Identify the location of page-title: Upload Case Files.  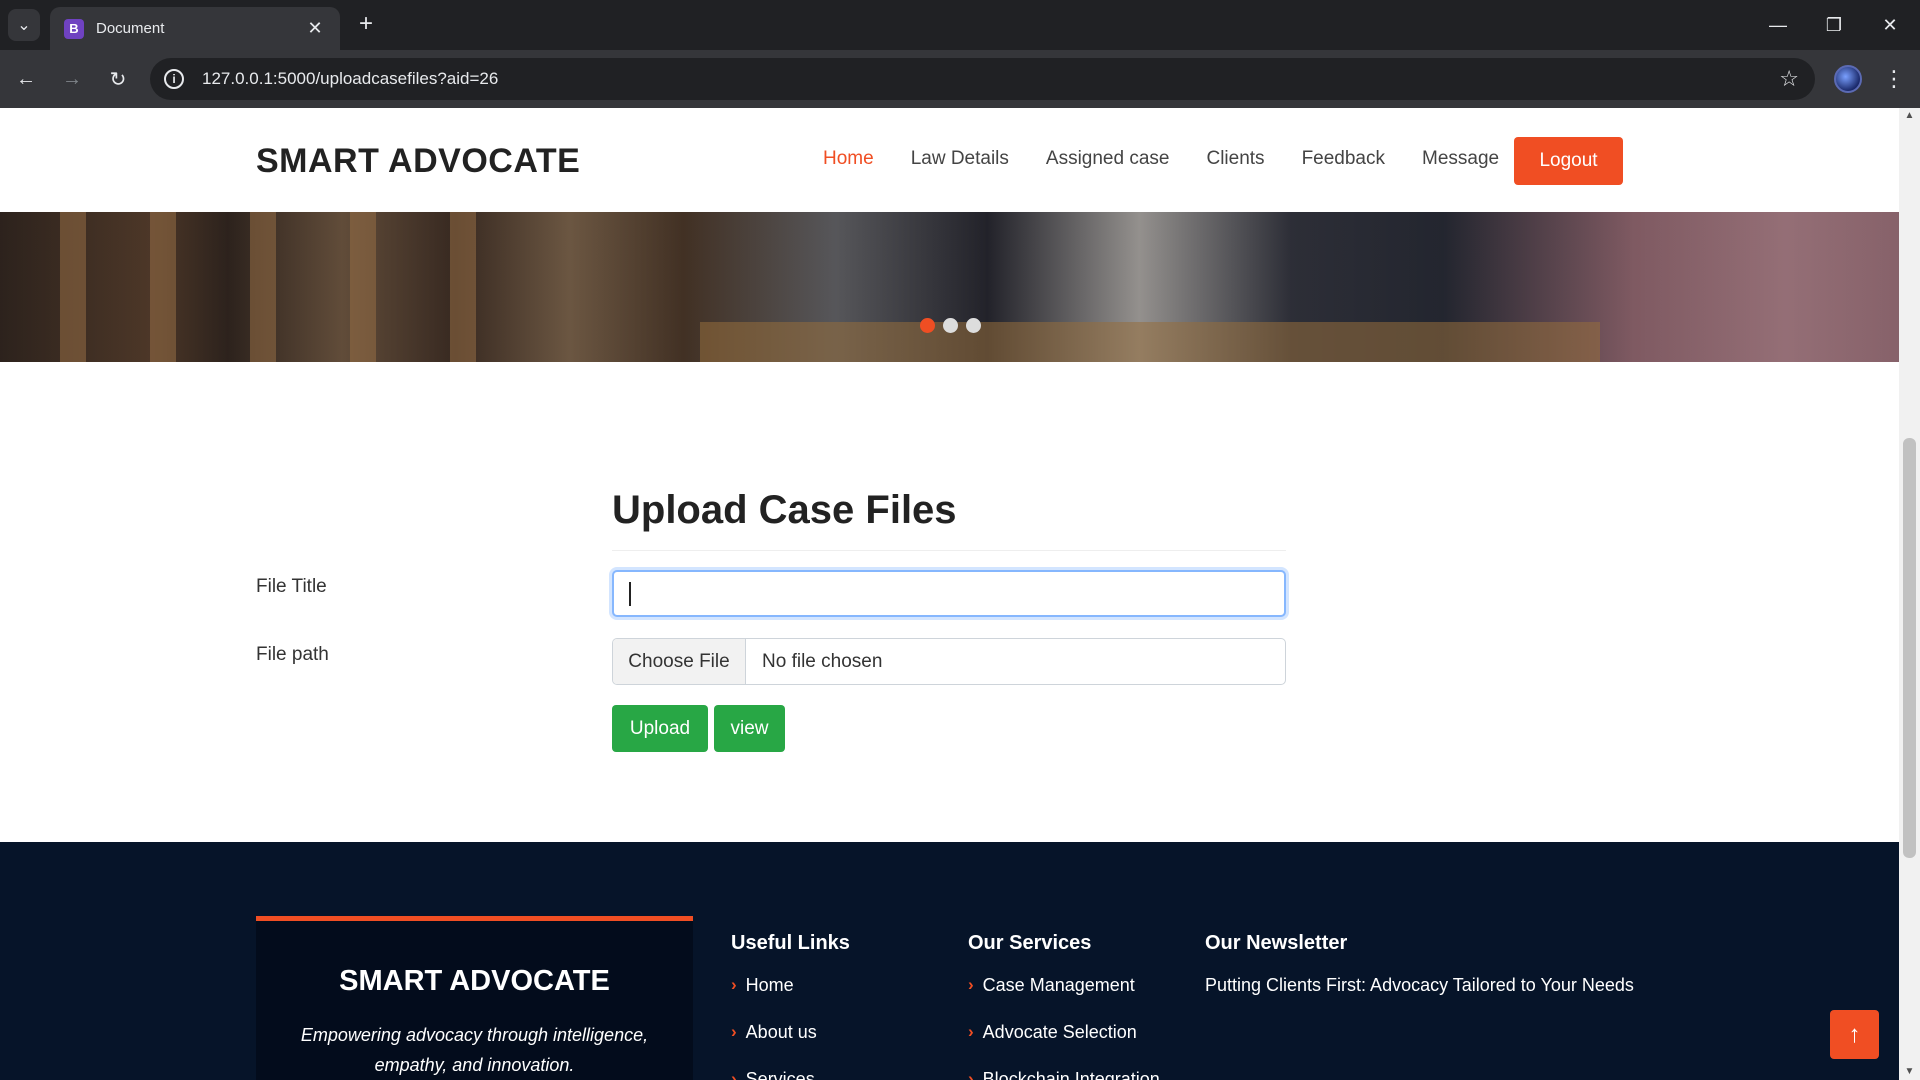
(784, 510).